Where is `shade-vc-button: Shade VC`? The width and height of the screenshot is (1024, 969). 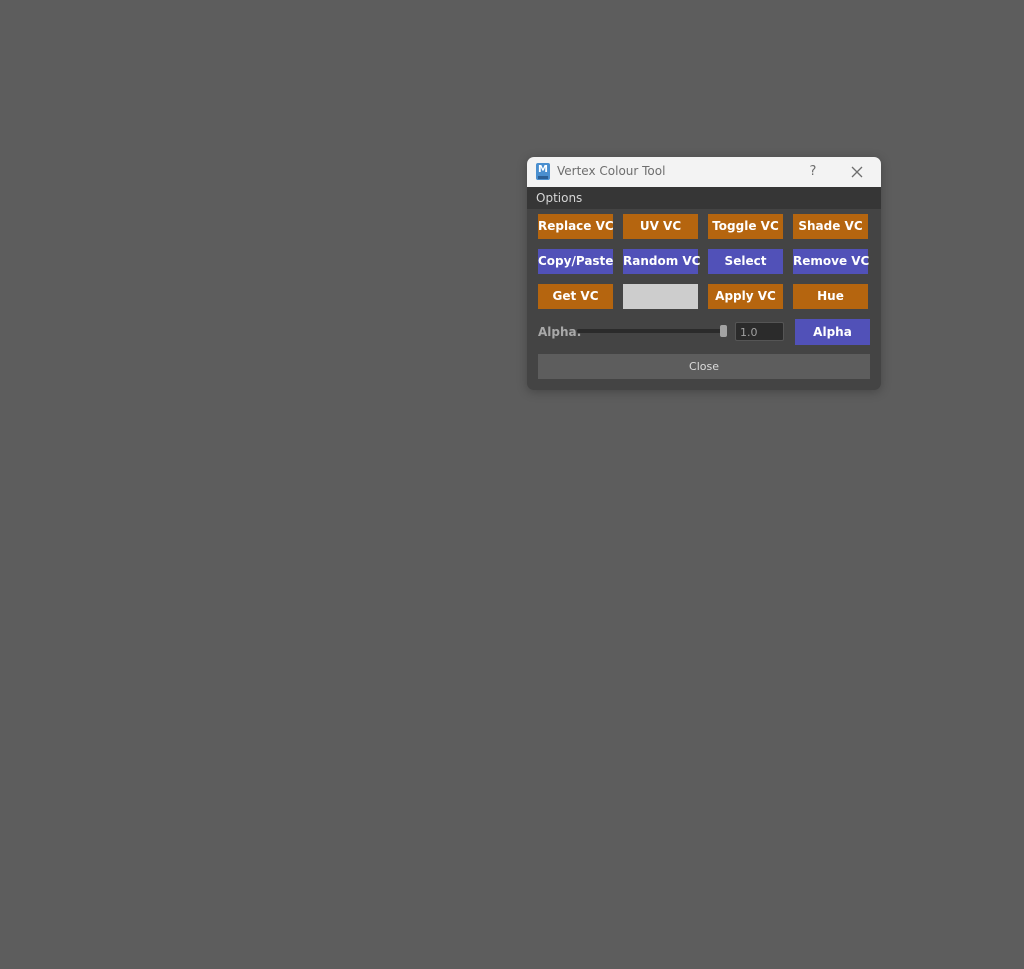
shade-vc-button: Shade VC is located at coordinates (830, 226).